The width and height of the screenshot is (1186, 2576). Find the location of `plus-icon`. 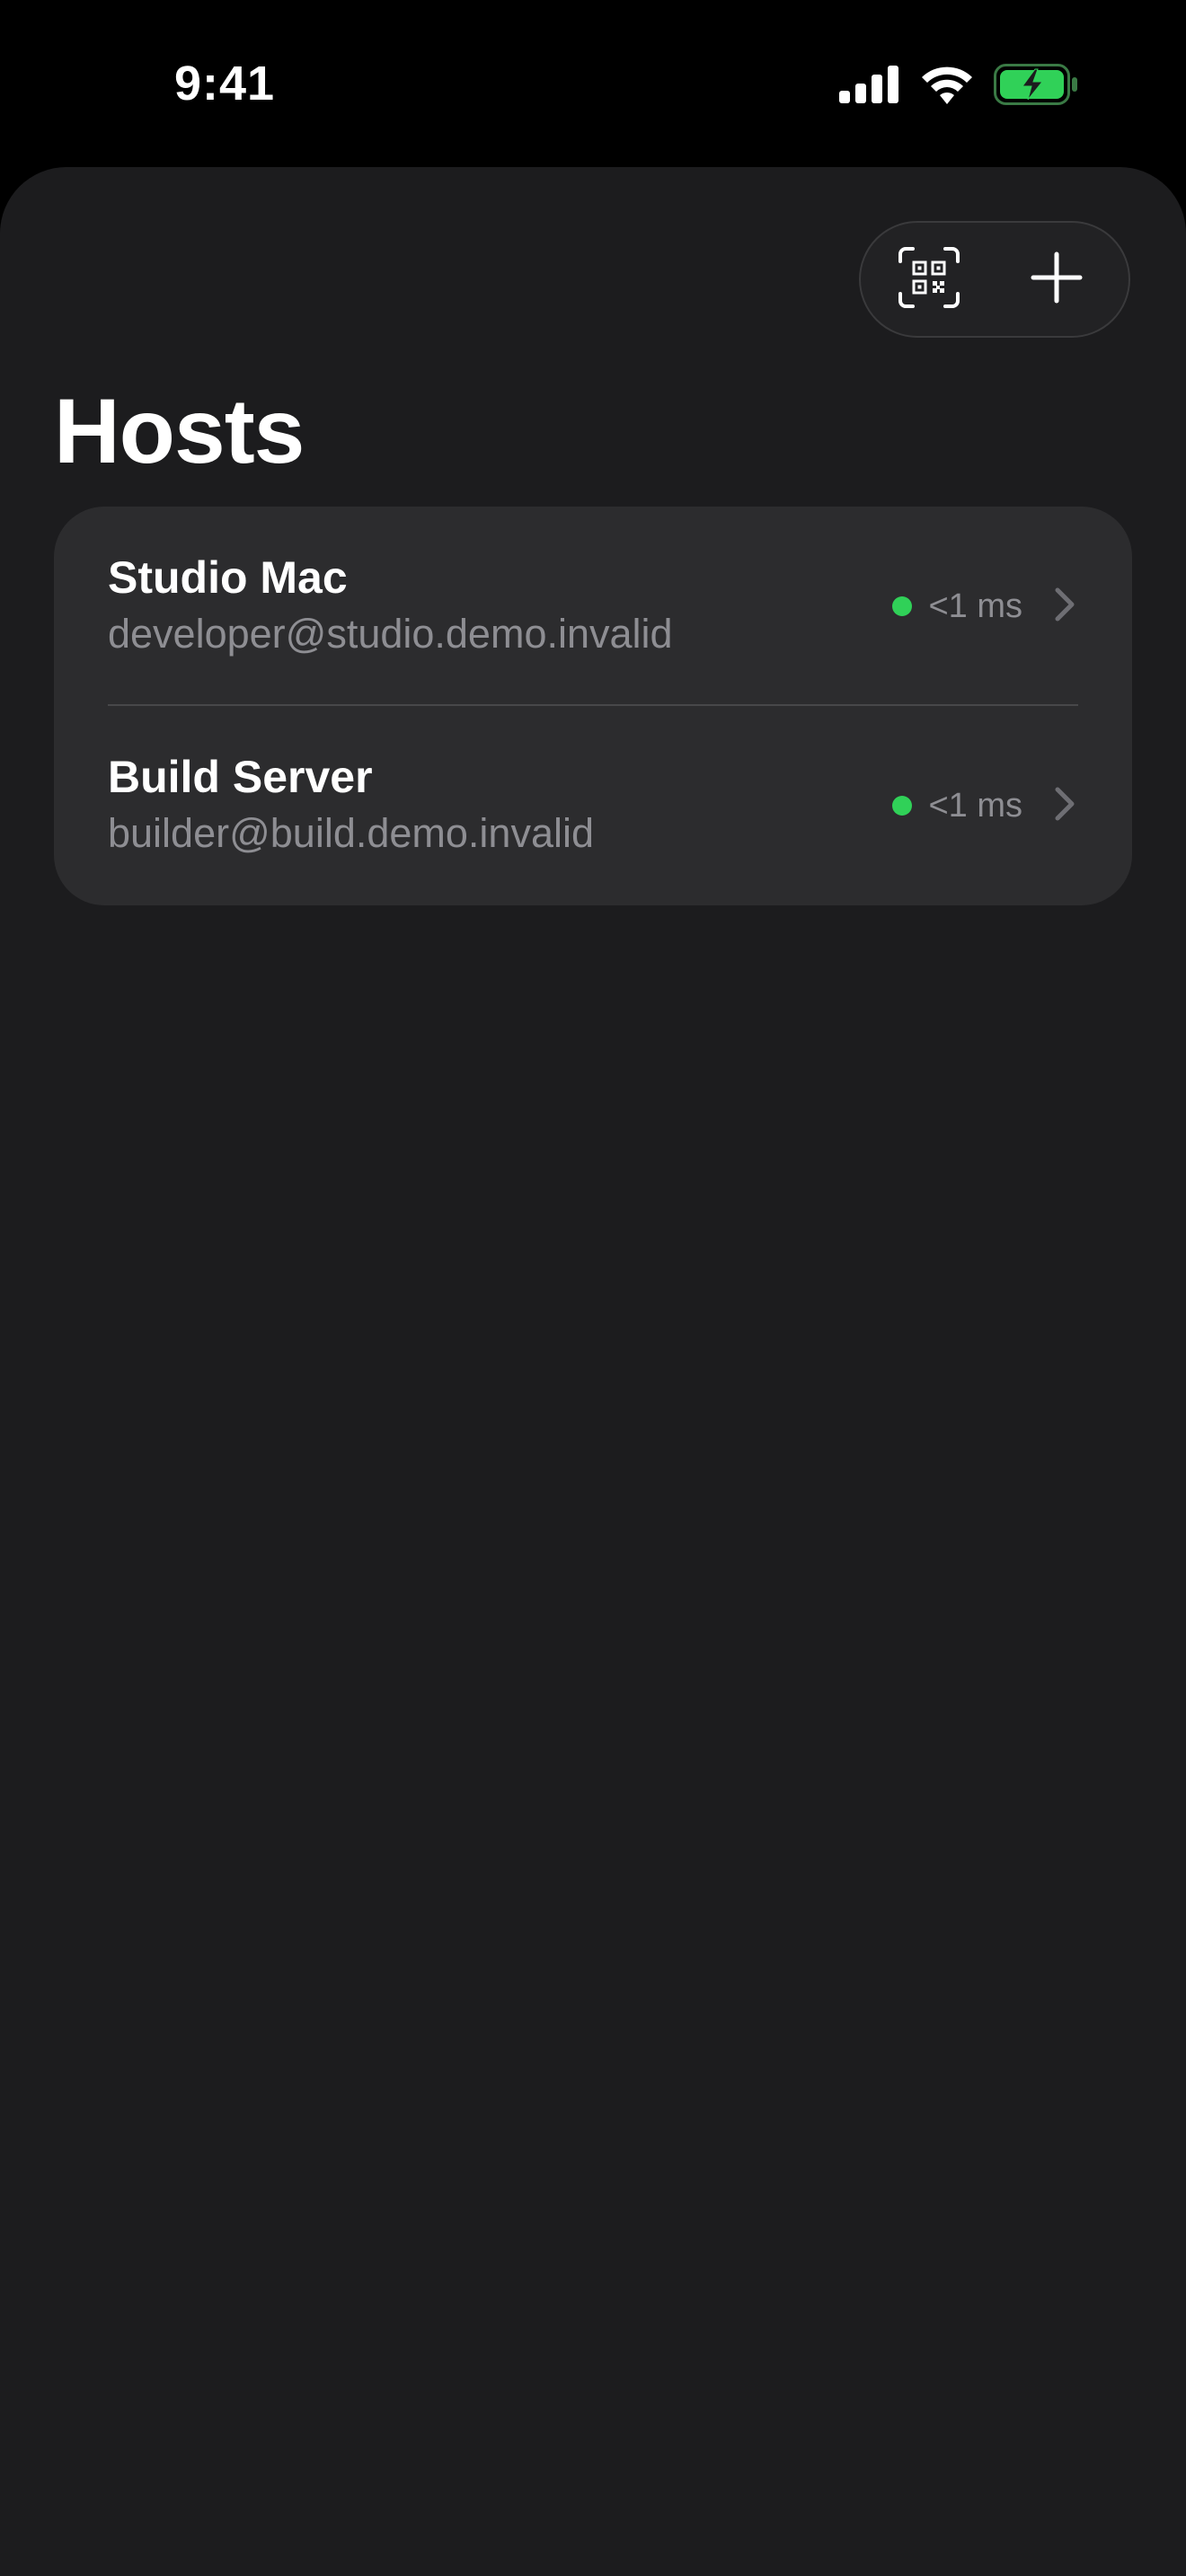

plus-icon is located at coordinates (1057, 279).